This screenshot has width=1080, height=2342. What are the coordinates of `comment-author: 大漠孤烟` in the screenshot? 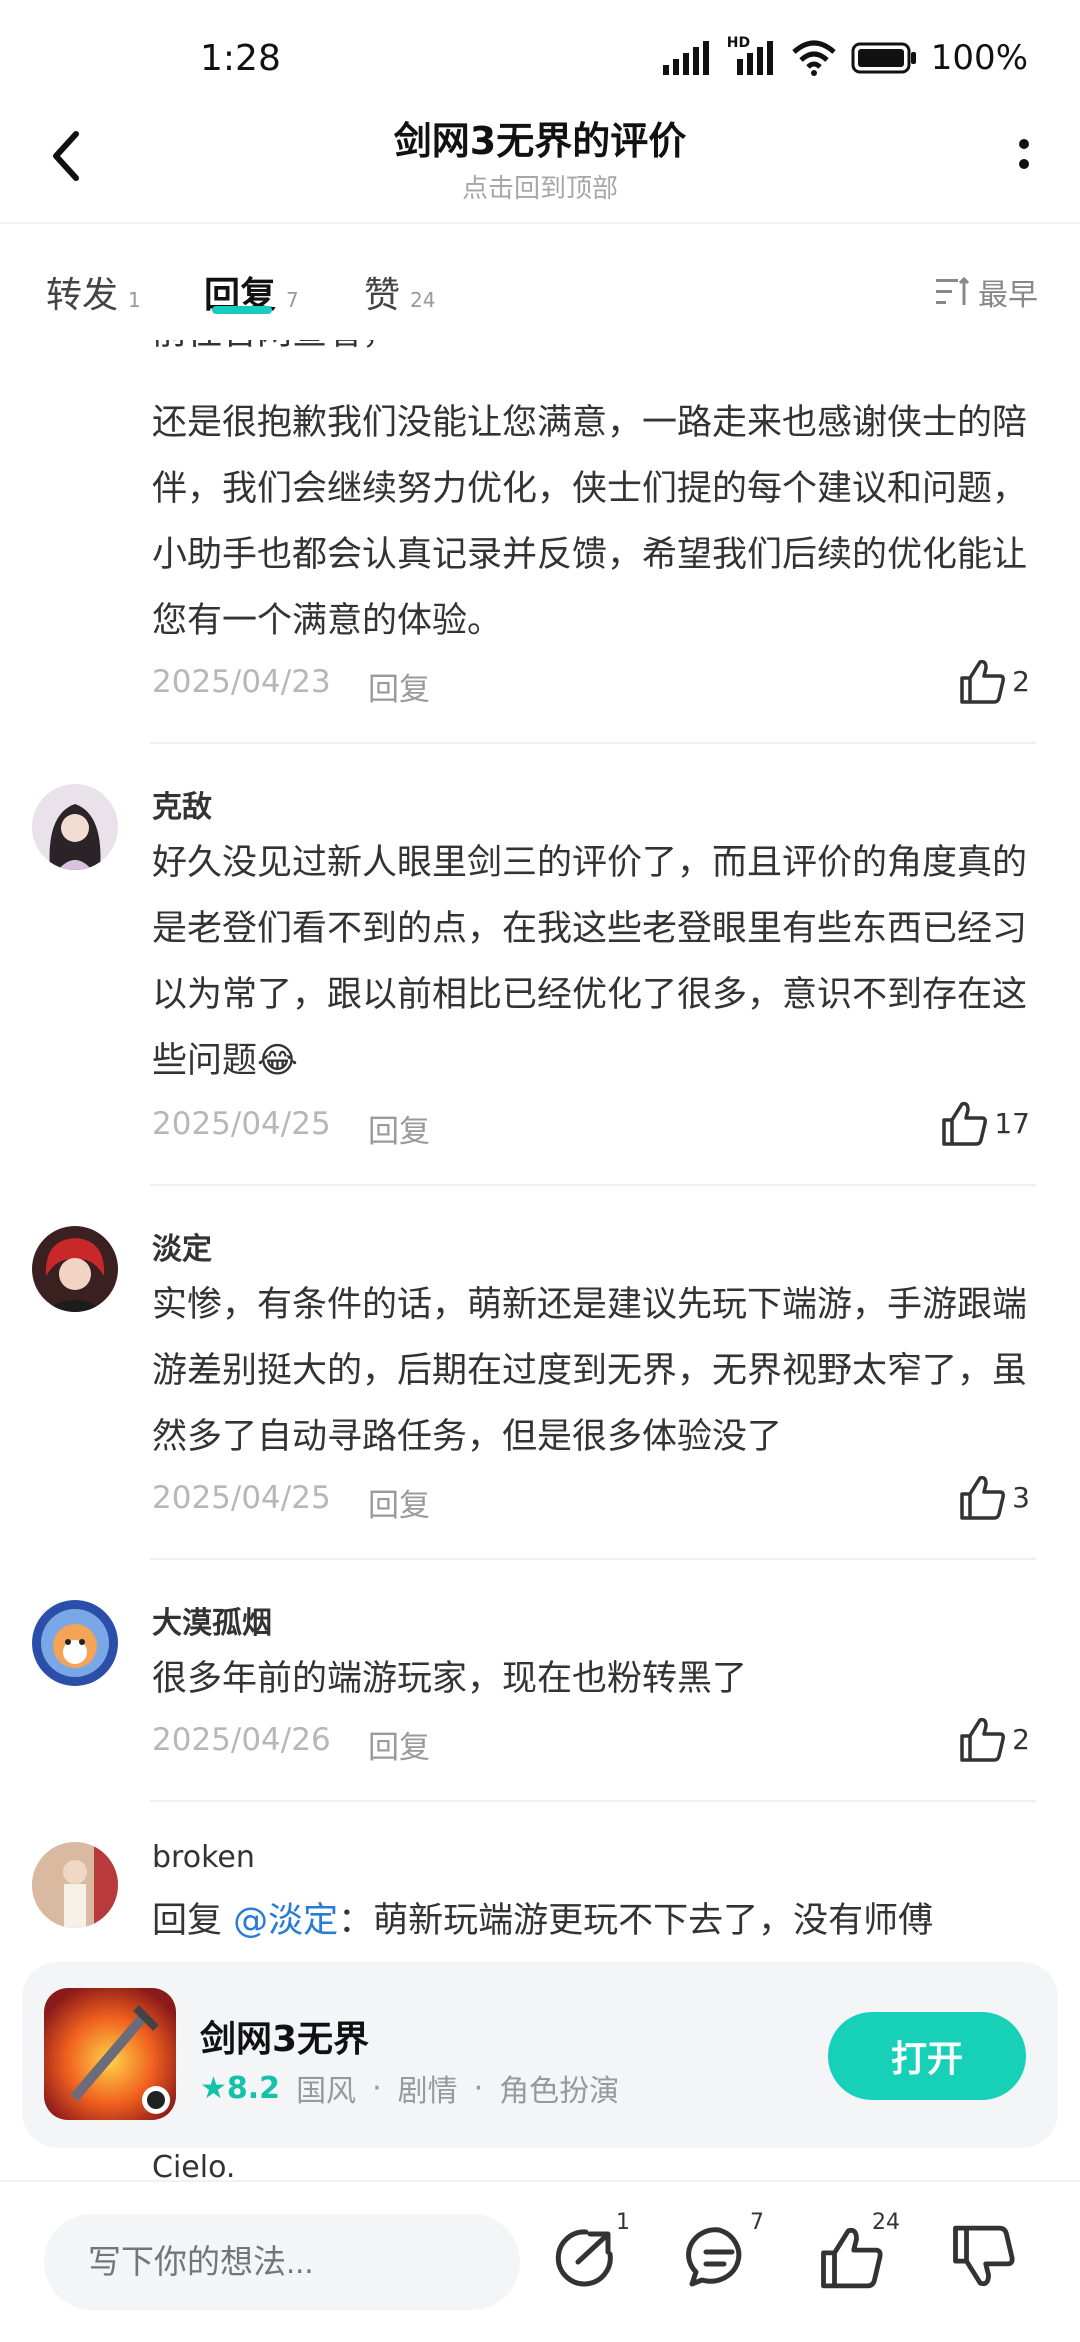 It's located at (212, 1620).